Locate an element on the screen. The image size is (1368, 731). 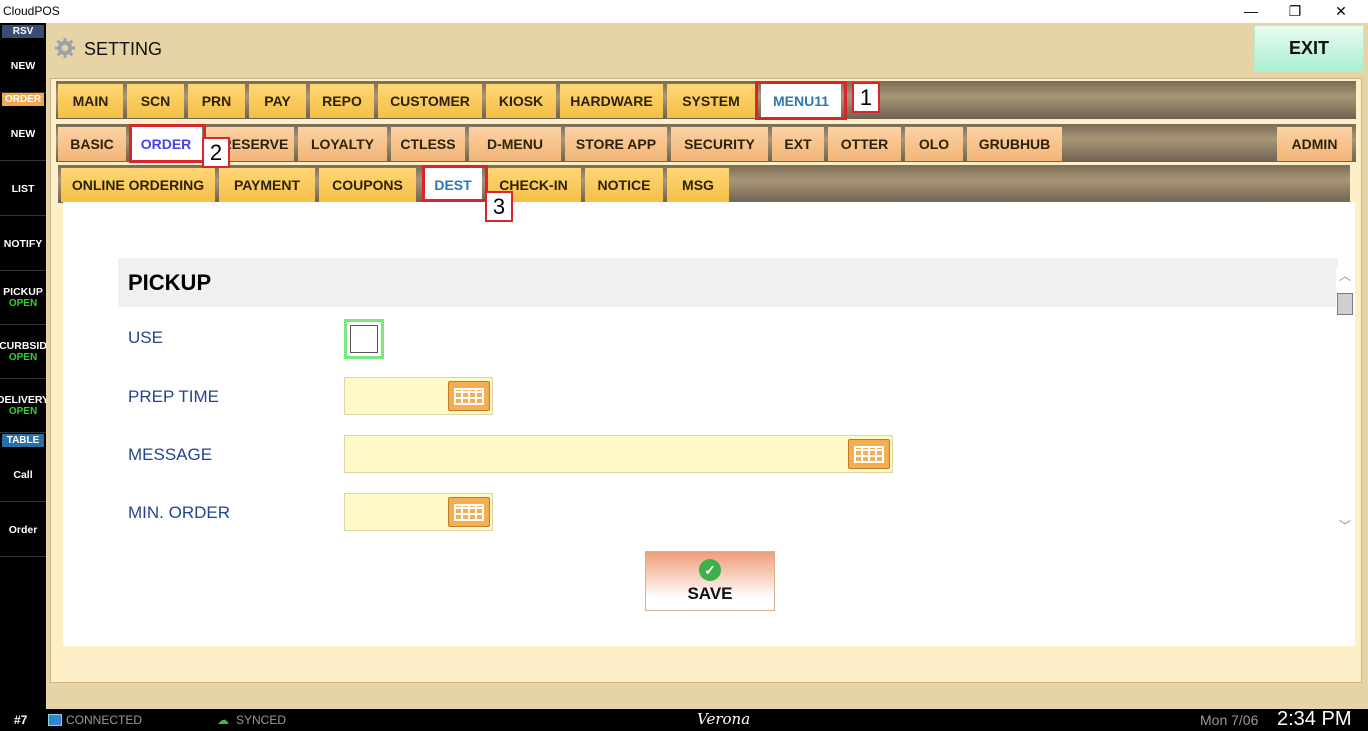
callout-number-1: 1 is located at coordinates (866, 97).